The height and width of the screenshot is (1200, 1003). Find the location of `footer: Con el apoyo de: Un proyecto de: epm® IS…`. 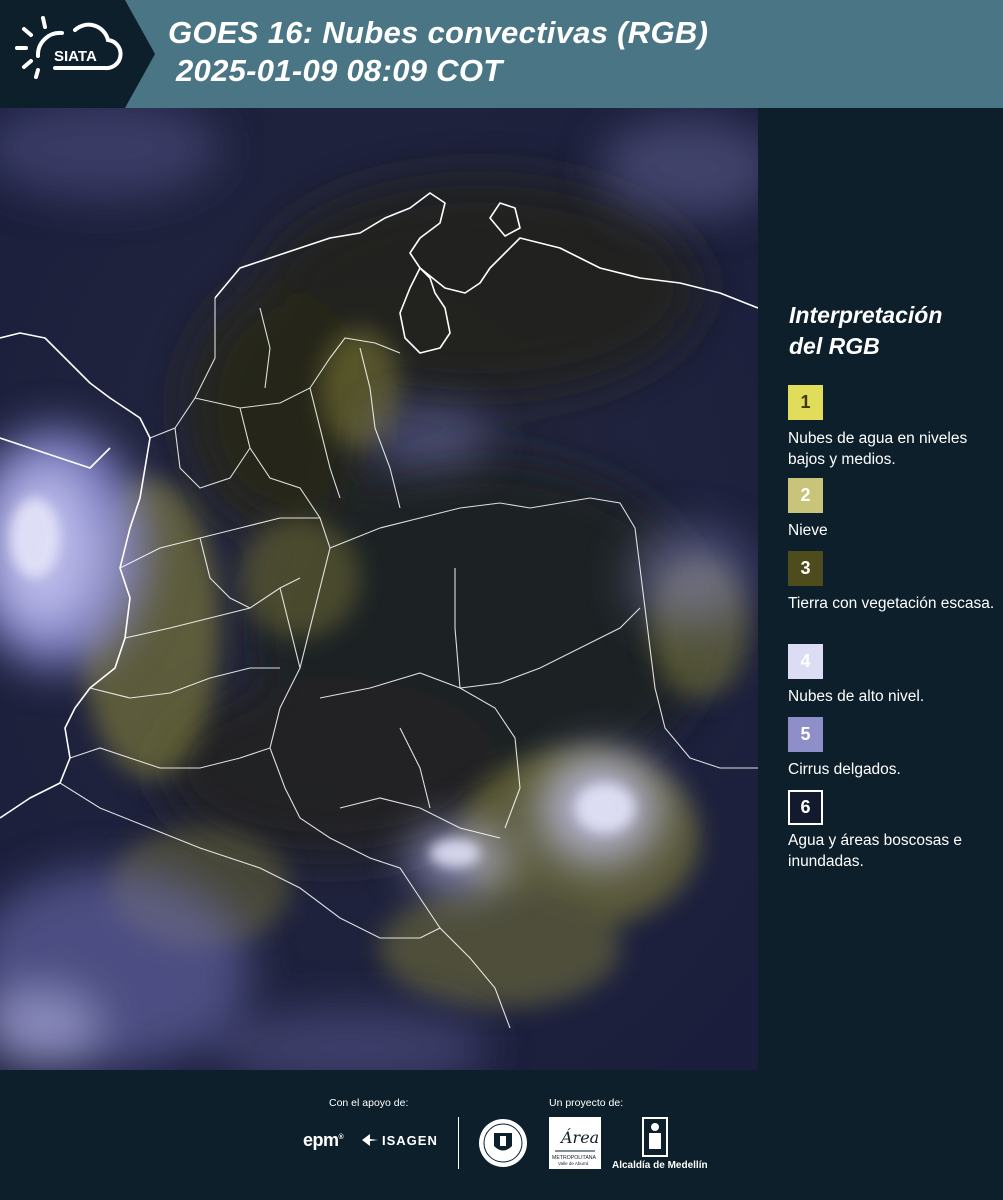

footer: Con el apoyo de: Un proyecto de: epm® IS… is located at coordinates (501, 1135).